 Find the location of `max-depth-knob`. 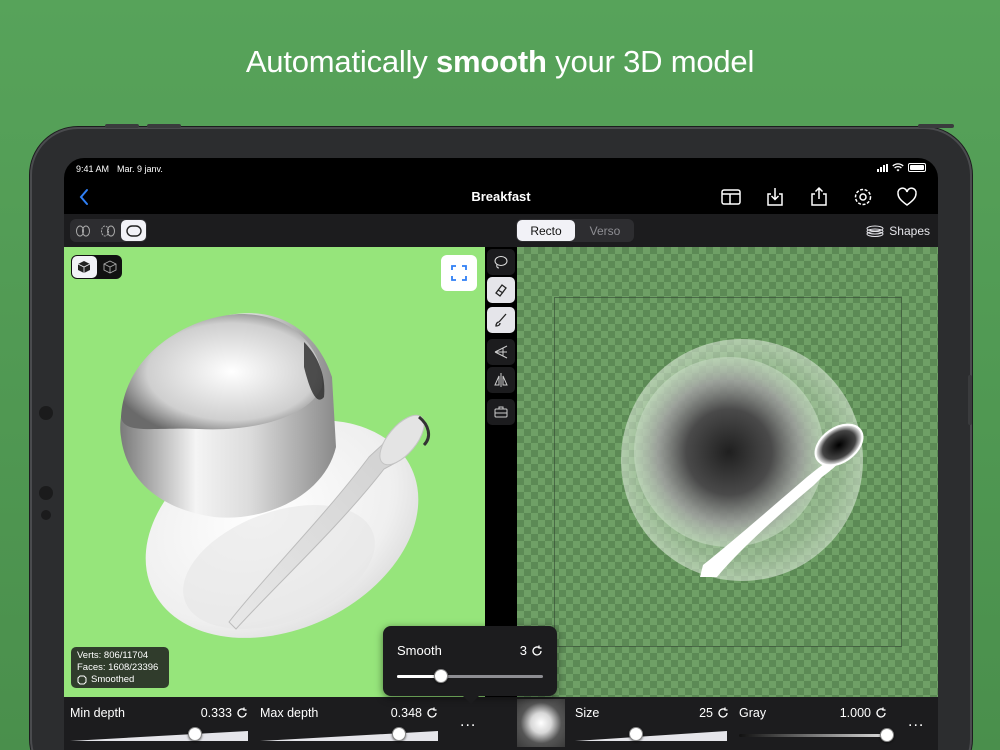

max-depth-knob is located at coordinates (398, 734).